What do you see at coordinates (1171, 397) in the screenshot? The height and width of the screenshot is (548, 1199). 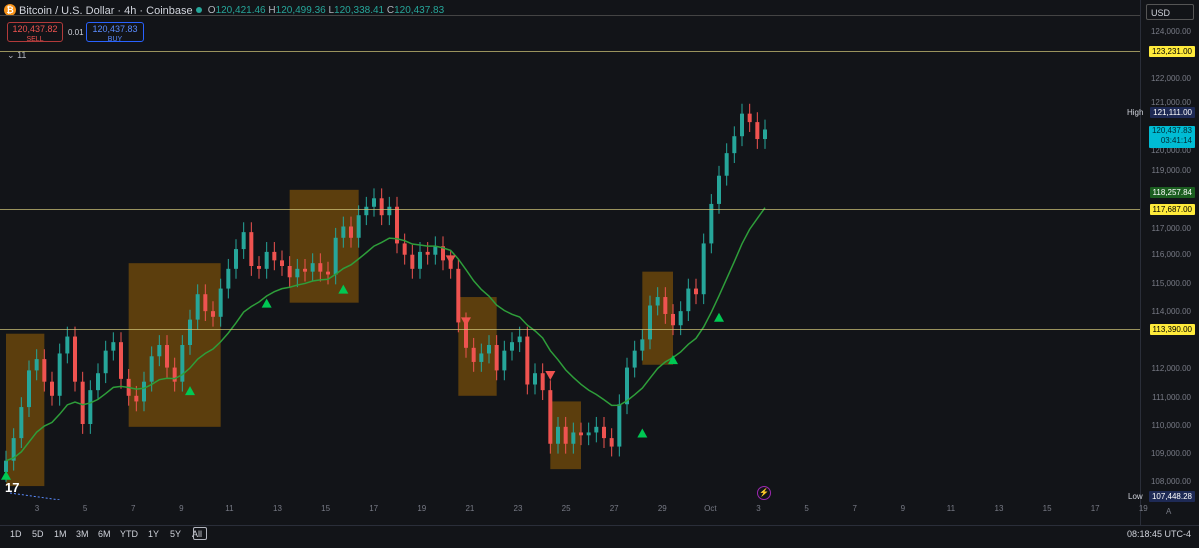 I see `price-tick: 111,000.00` at bounding box center [1171, 397].